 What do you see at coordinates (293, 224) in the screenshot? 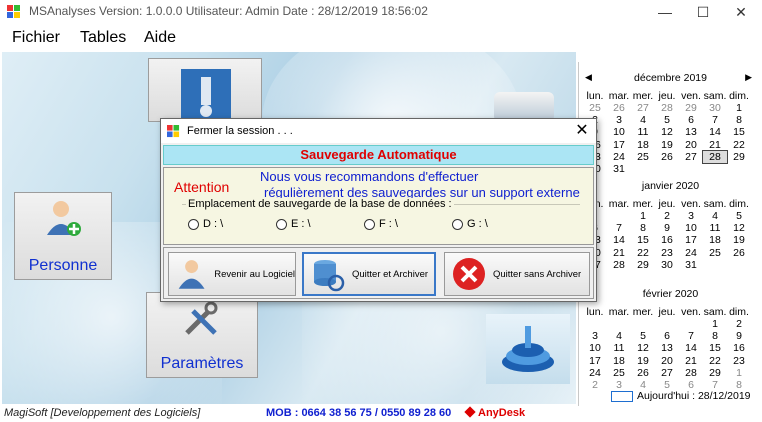
I see `radio-drive-e: E : \` at bounding box center [293, 224].